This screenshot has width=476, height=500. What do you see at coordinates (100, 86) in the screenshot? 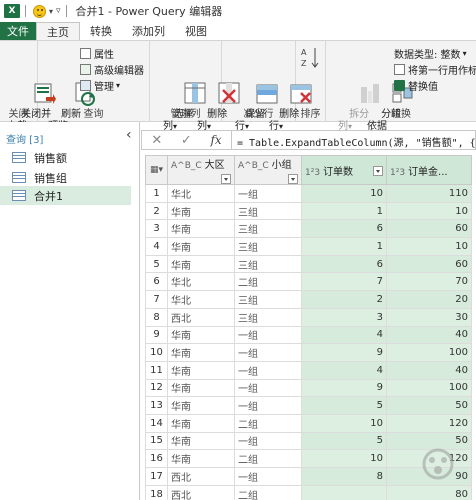
I see `manage-button: 管理 ▾` at bounding box center [100, 86].